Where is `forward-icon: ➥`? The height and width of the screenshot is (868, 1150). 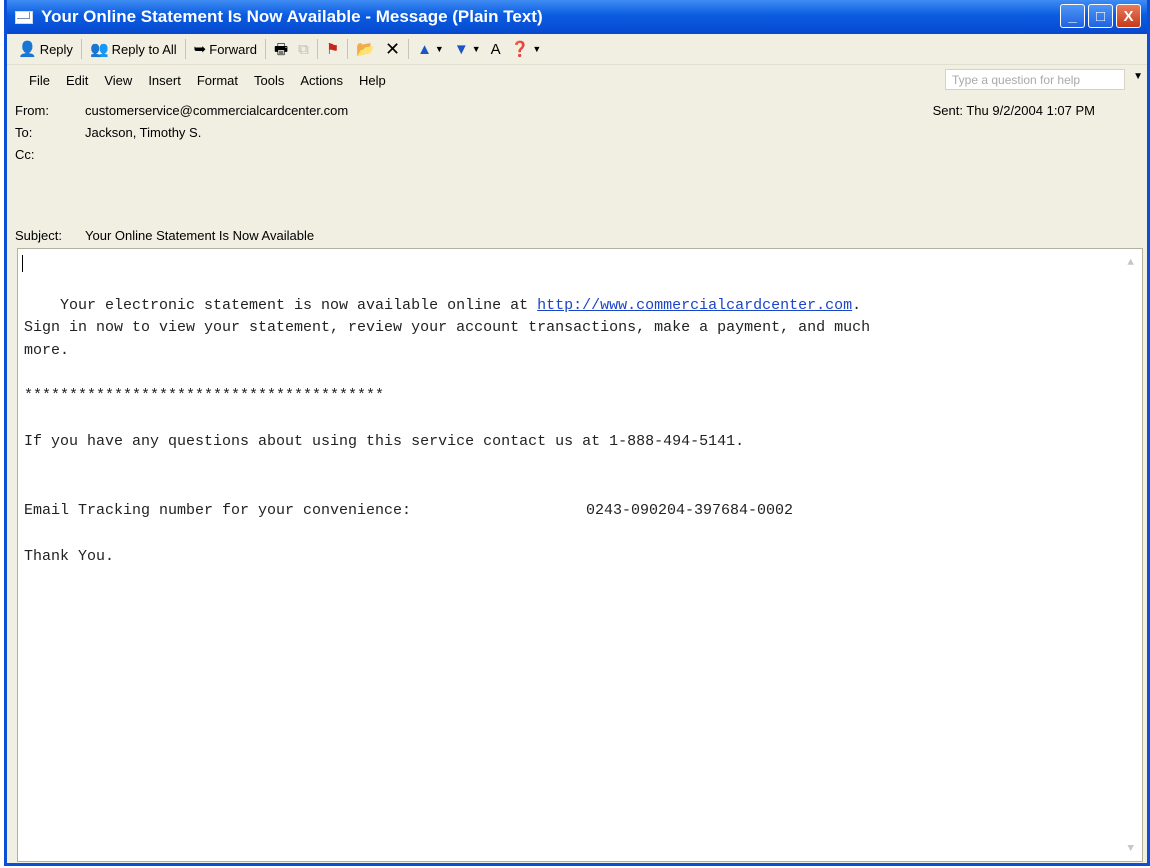
forward-icon: ➥ is located at coordinates (200, 49).